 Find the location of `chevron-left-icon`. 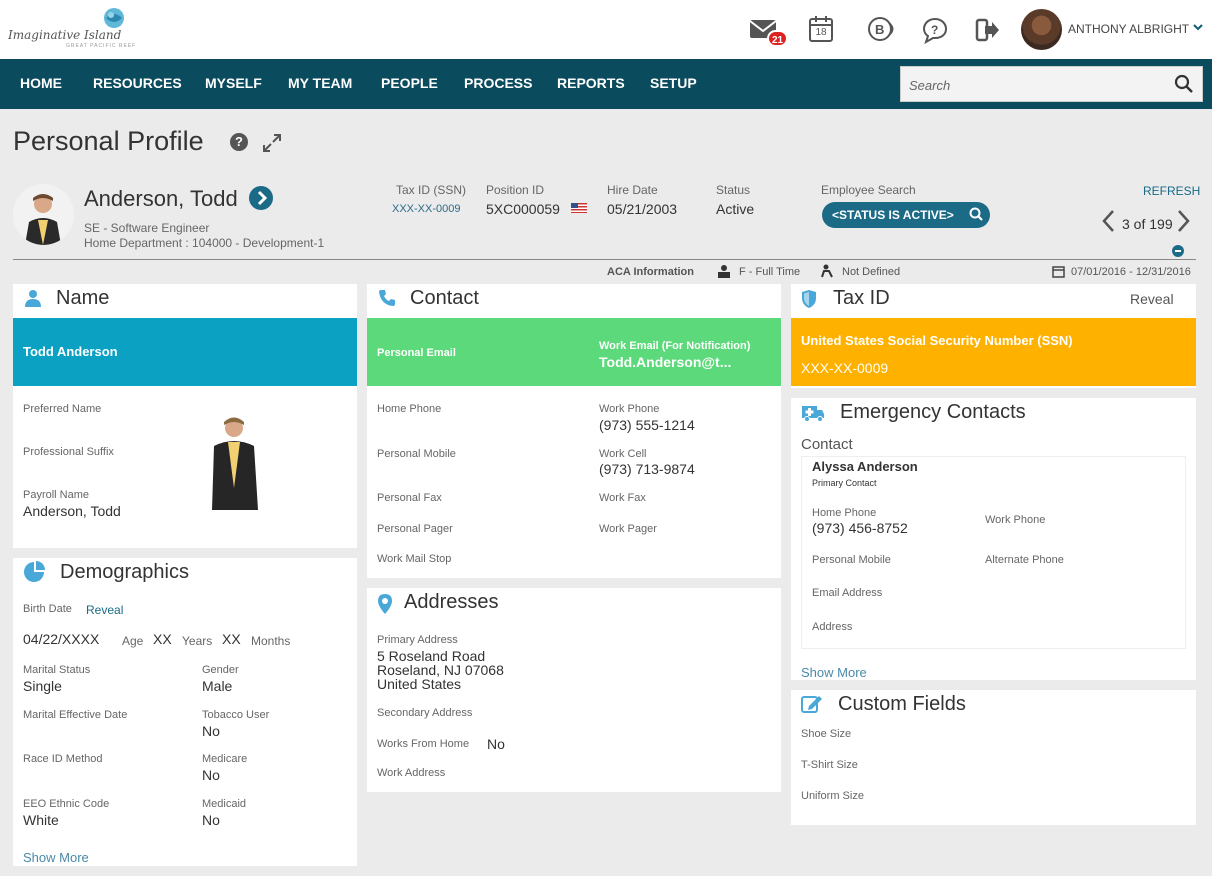

chevron-left-icon is located at coordinates (1108, 224).